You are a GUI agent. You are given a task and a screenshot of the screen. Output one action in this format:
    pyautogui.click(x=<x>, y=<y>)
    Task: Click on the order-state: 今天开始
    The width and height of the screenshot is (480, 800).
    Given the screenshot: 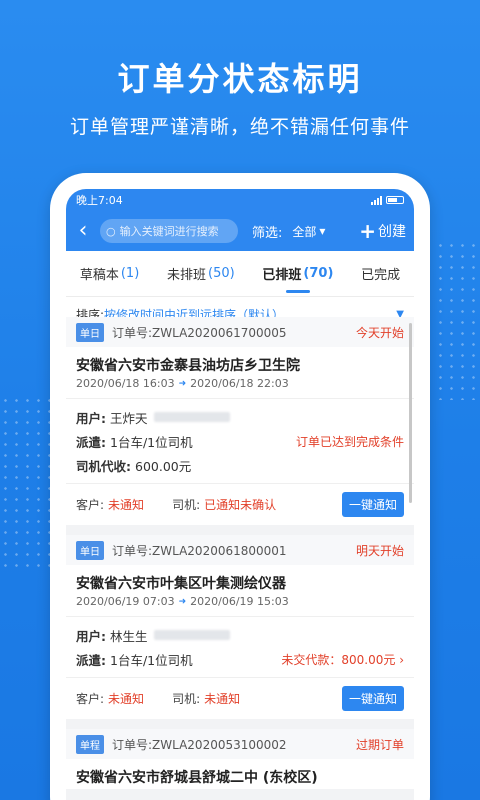 What is the action you would take?
    pyautogui.click(x=379, y=332)
    